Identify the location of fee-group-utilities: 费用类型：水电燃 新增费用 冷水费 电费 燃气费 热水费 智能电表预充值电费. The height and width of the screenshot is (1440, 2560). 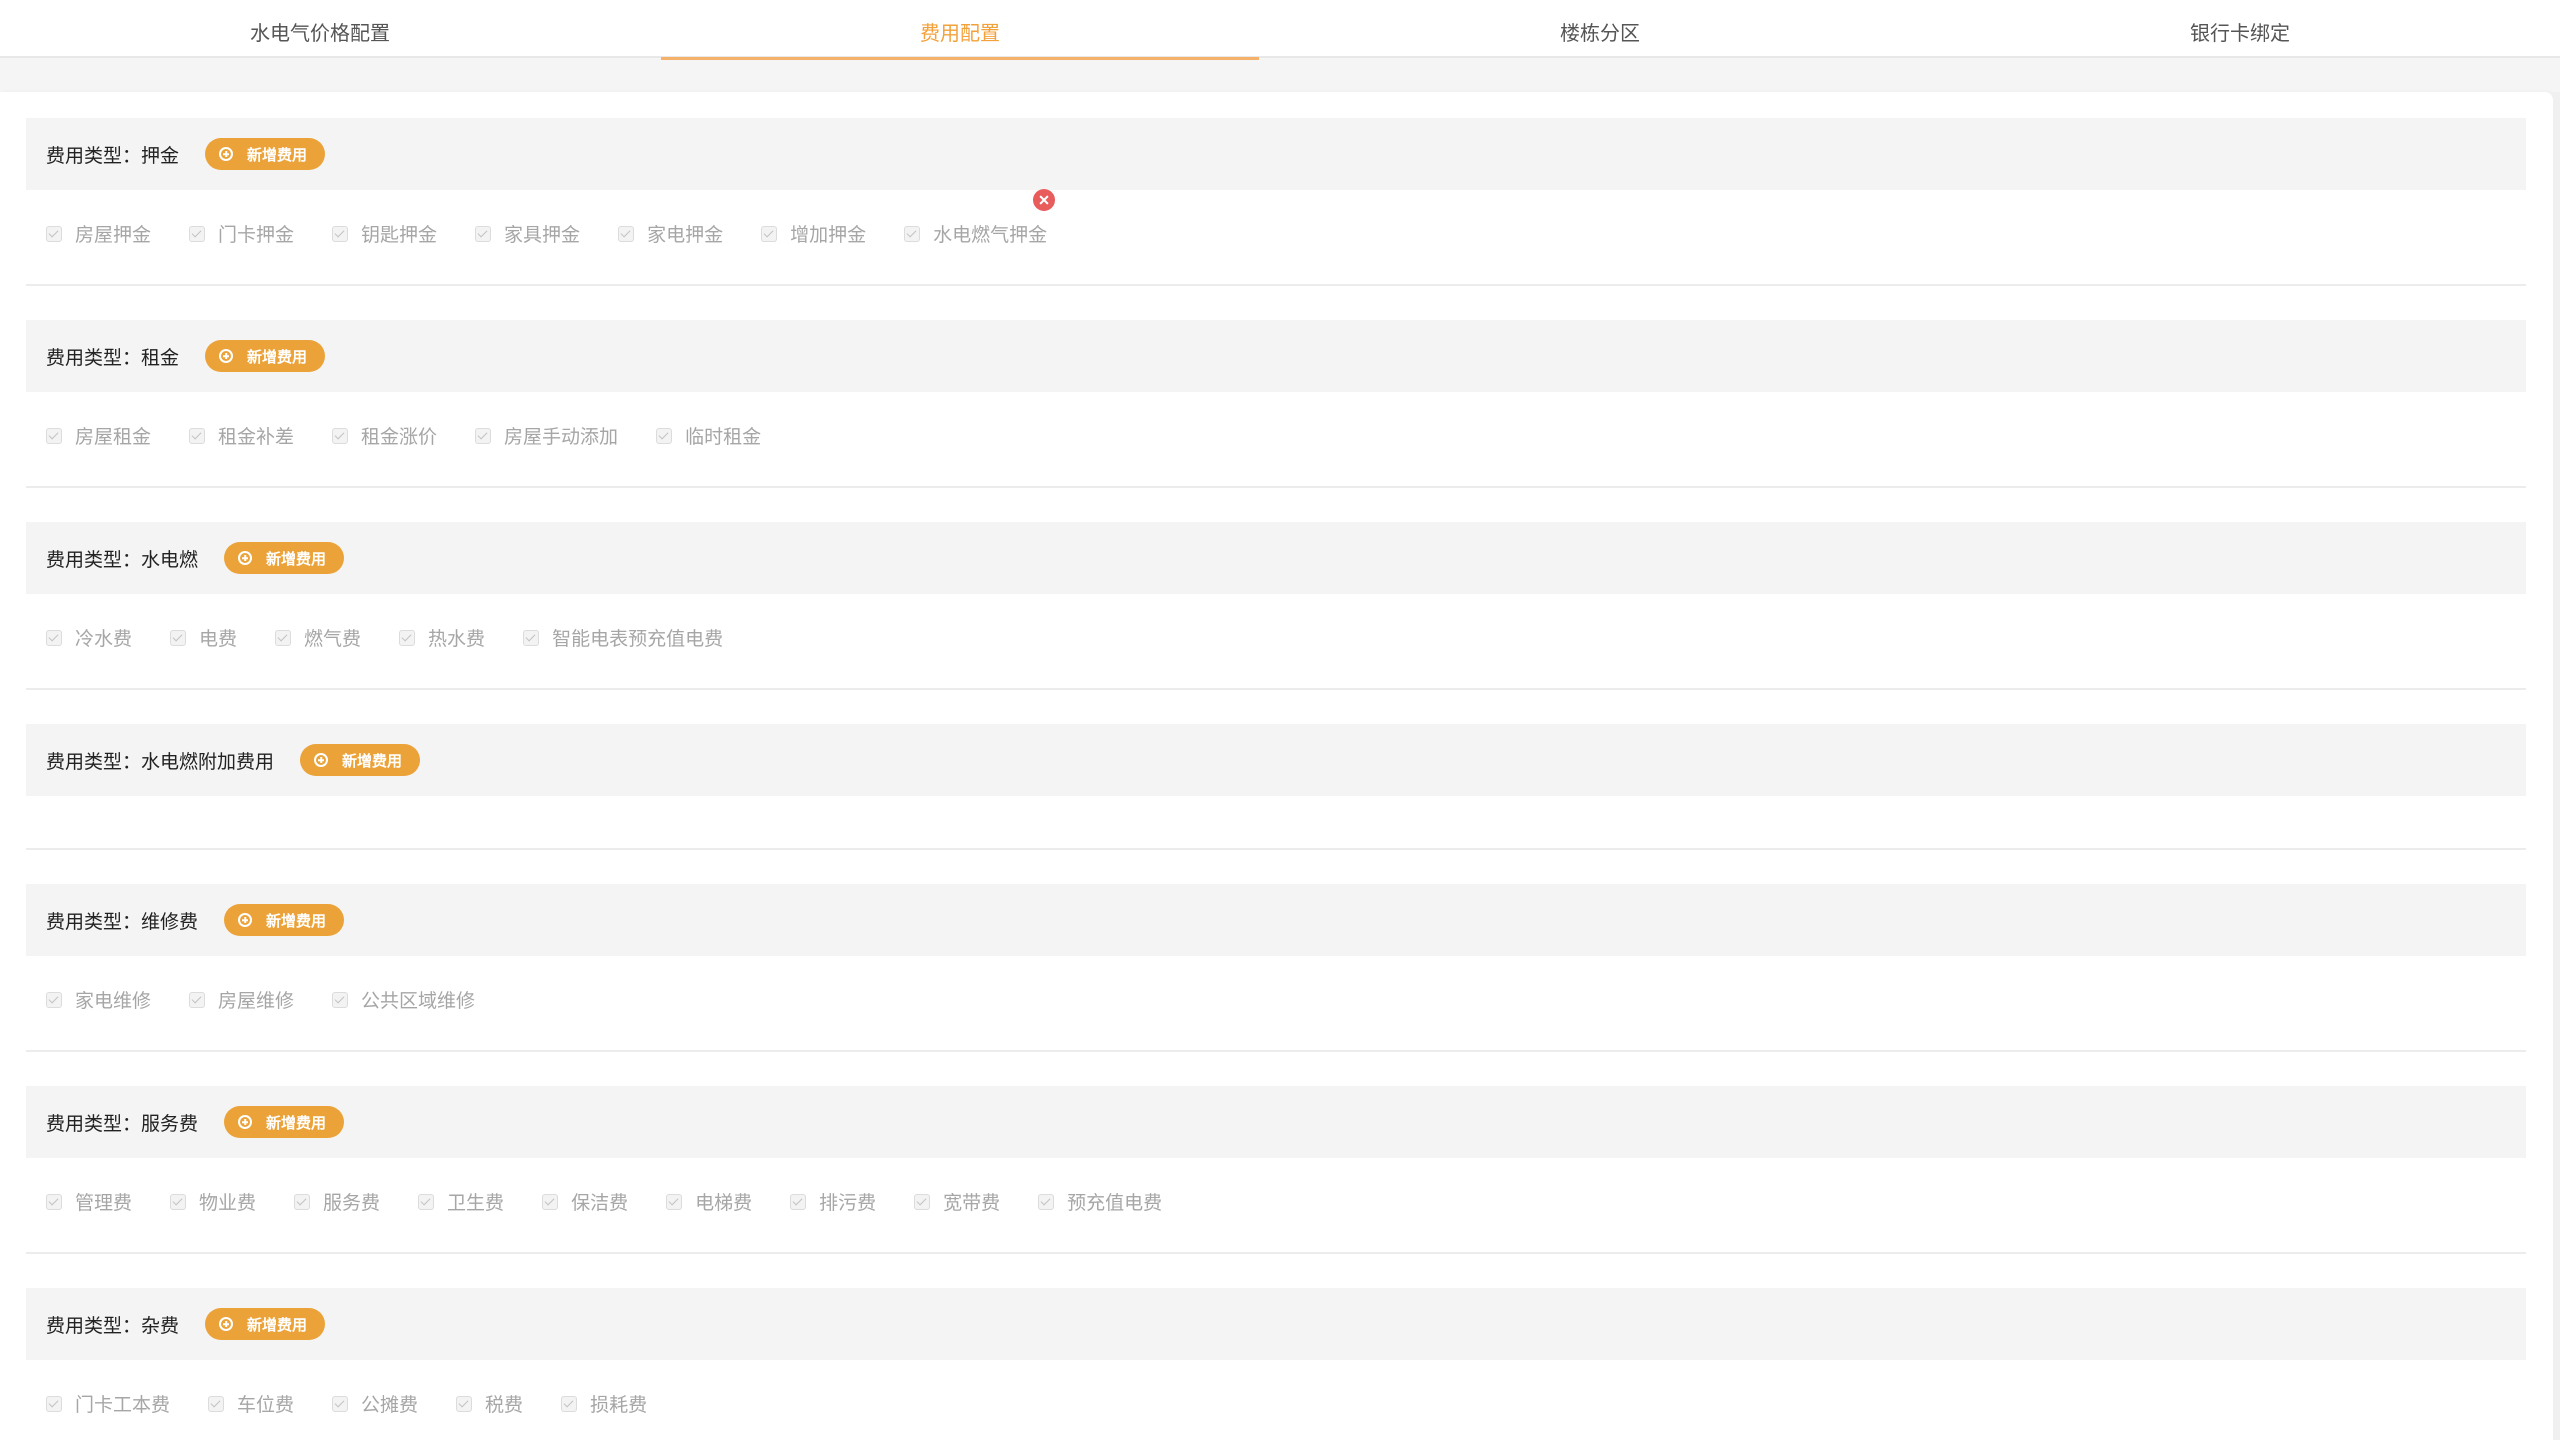
(1276, 606).